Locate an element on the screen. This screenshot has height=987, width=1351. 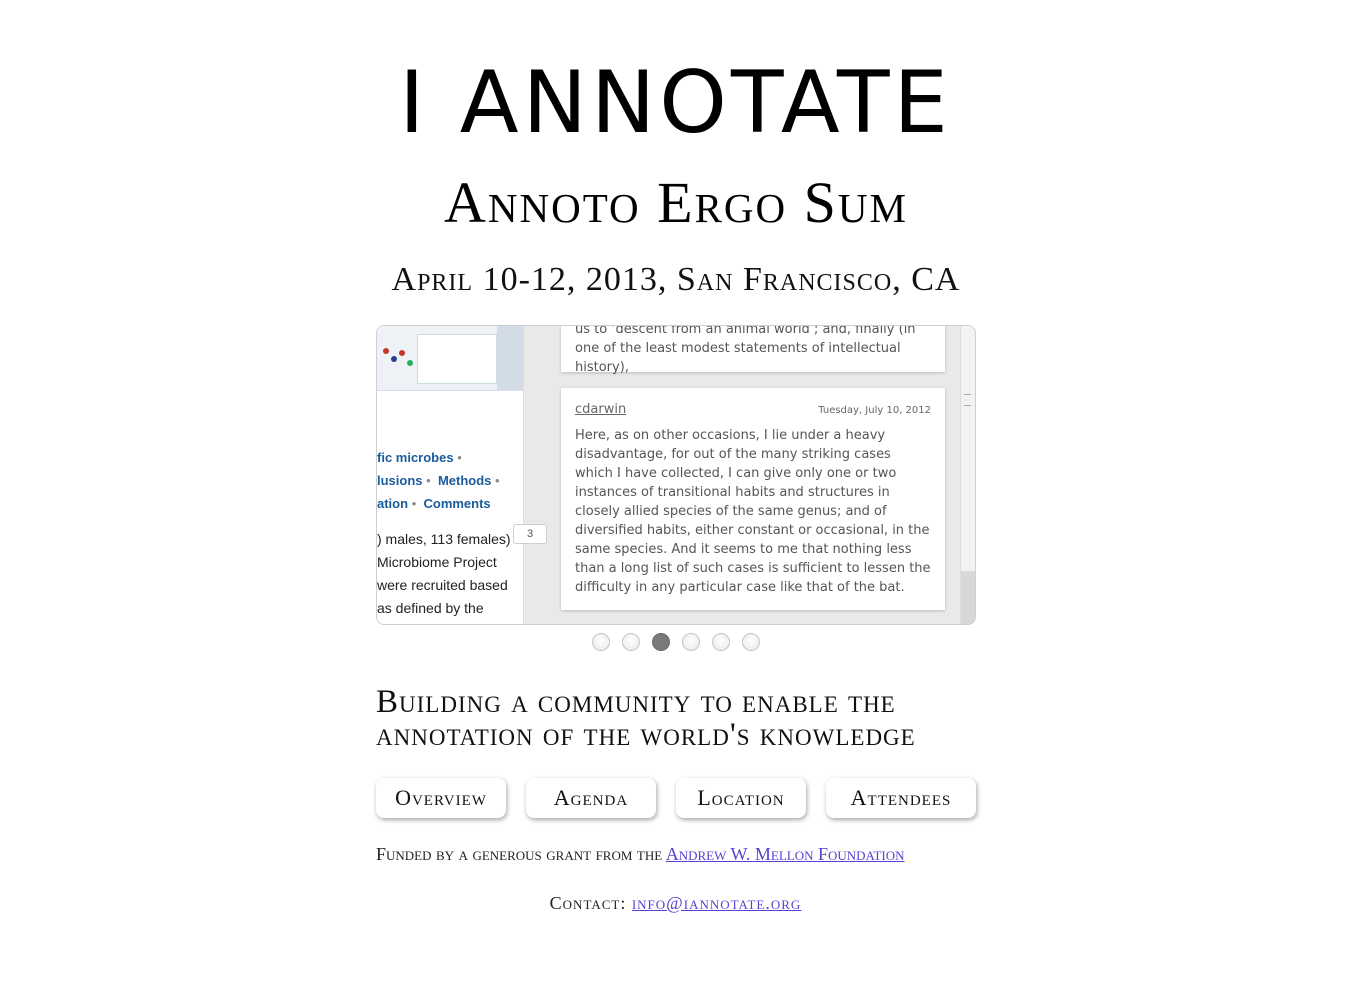
link-conclusions: lusions is located at coordinates (400, 480).